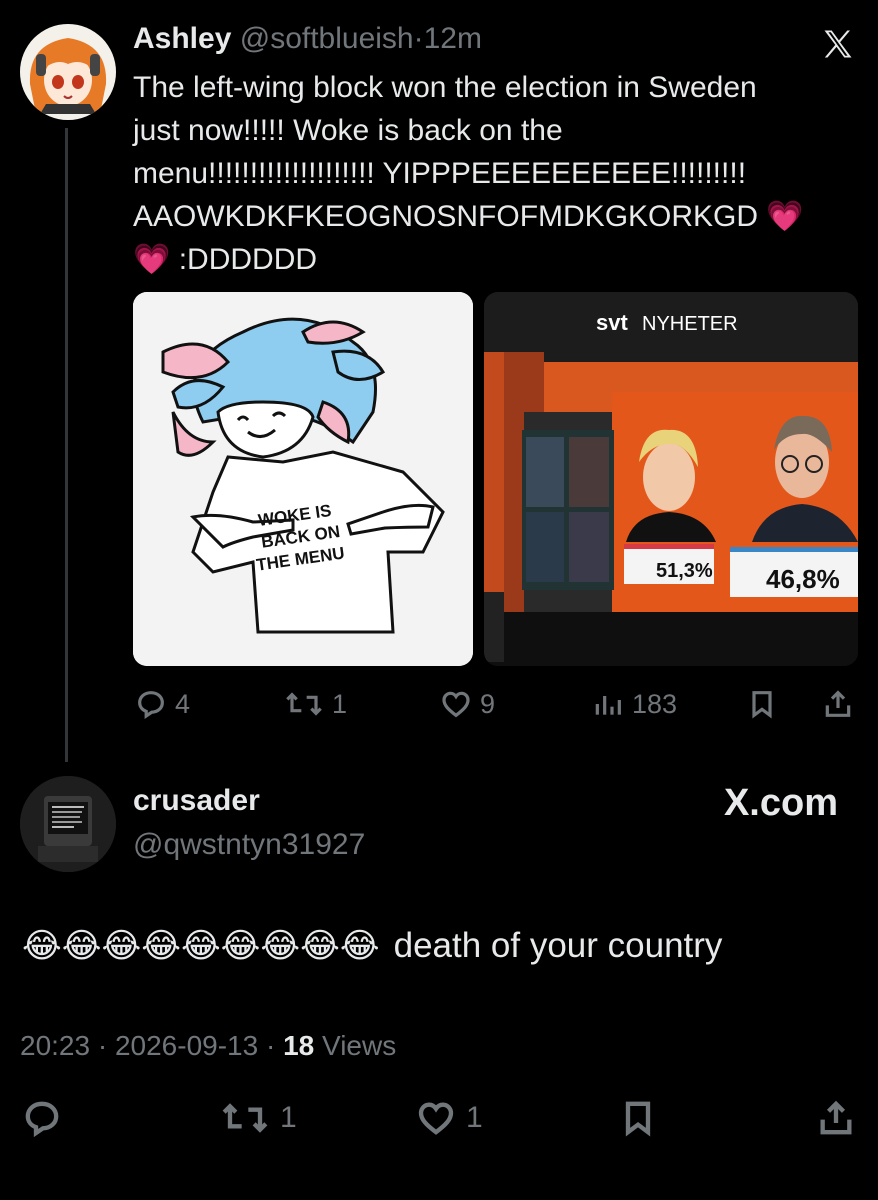  I want to click on result-right: 46,8%, so click(803, 579).